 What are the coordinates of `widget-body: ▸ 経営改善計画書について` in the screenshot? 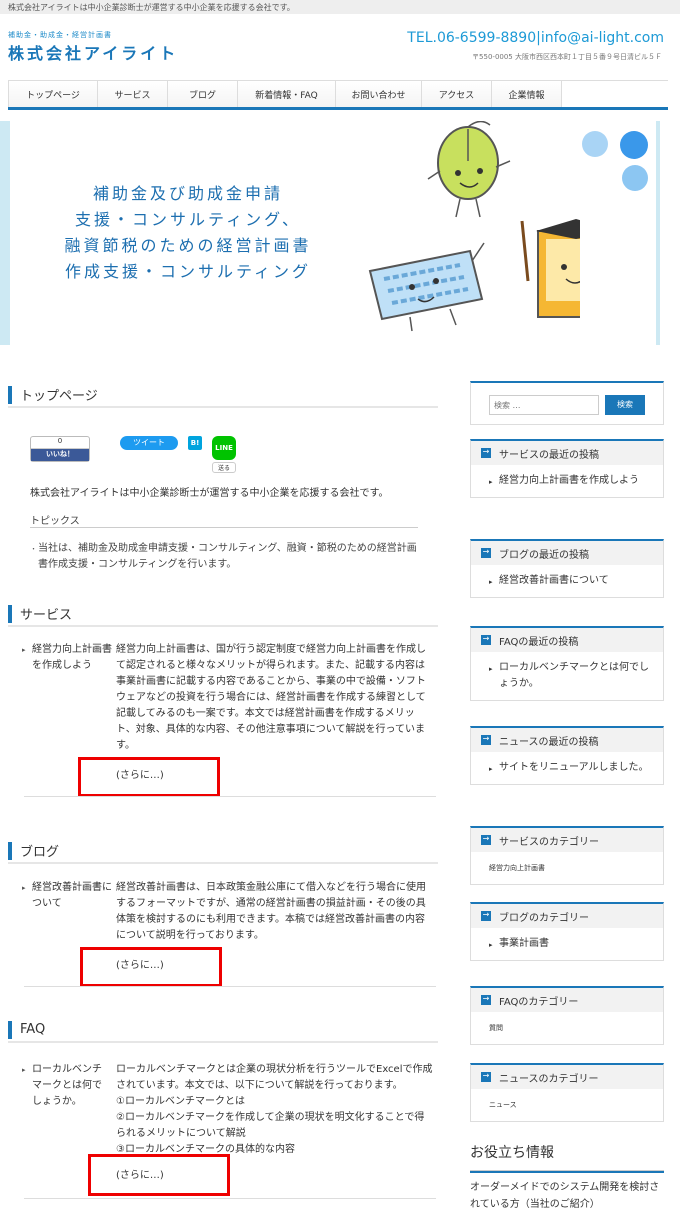 It's located at (567, 581).